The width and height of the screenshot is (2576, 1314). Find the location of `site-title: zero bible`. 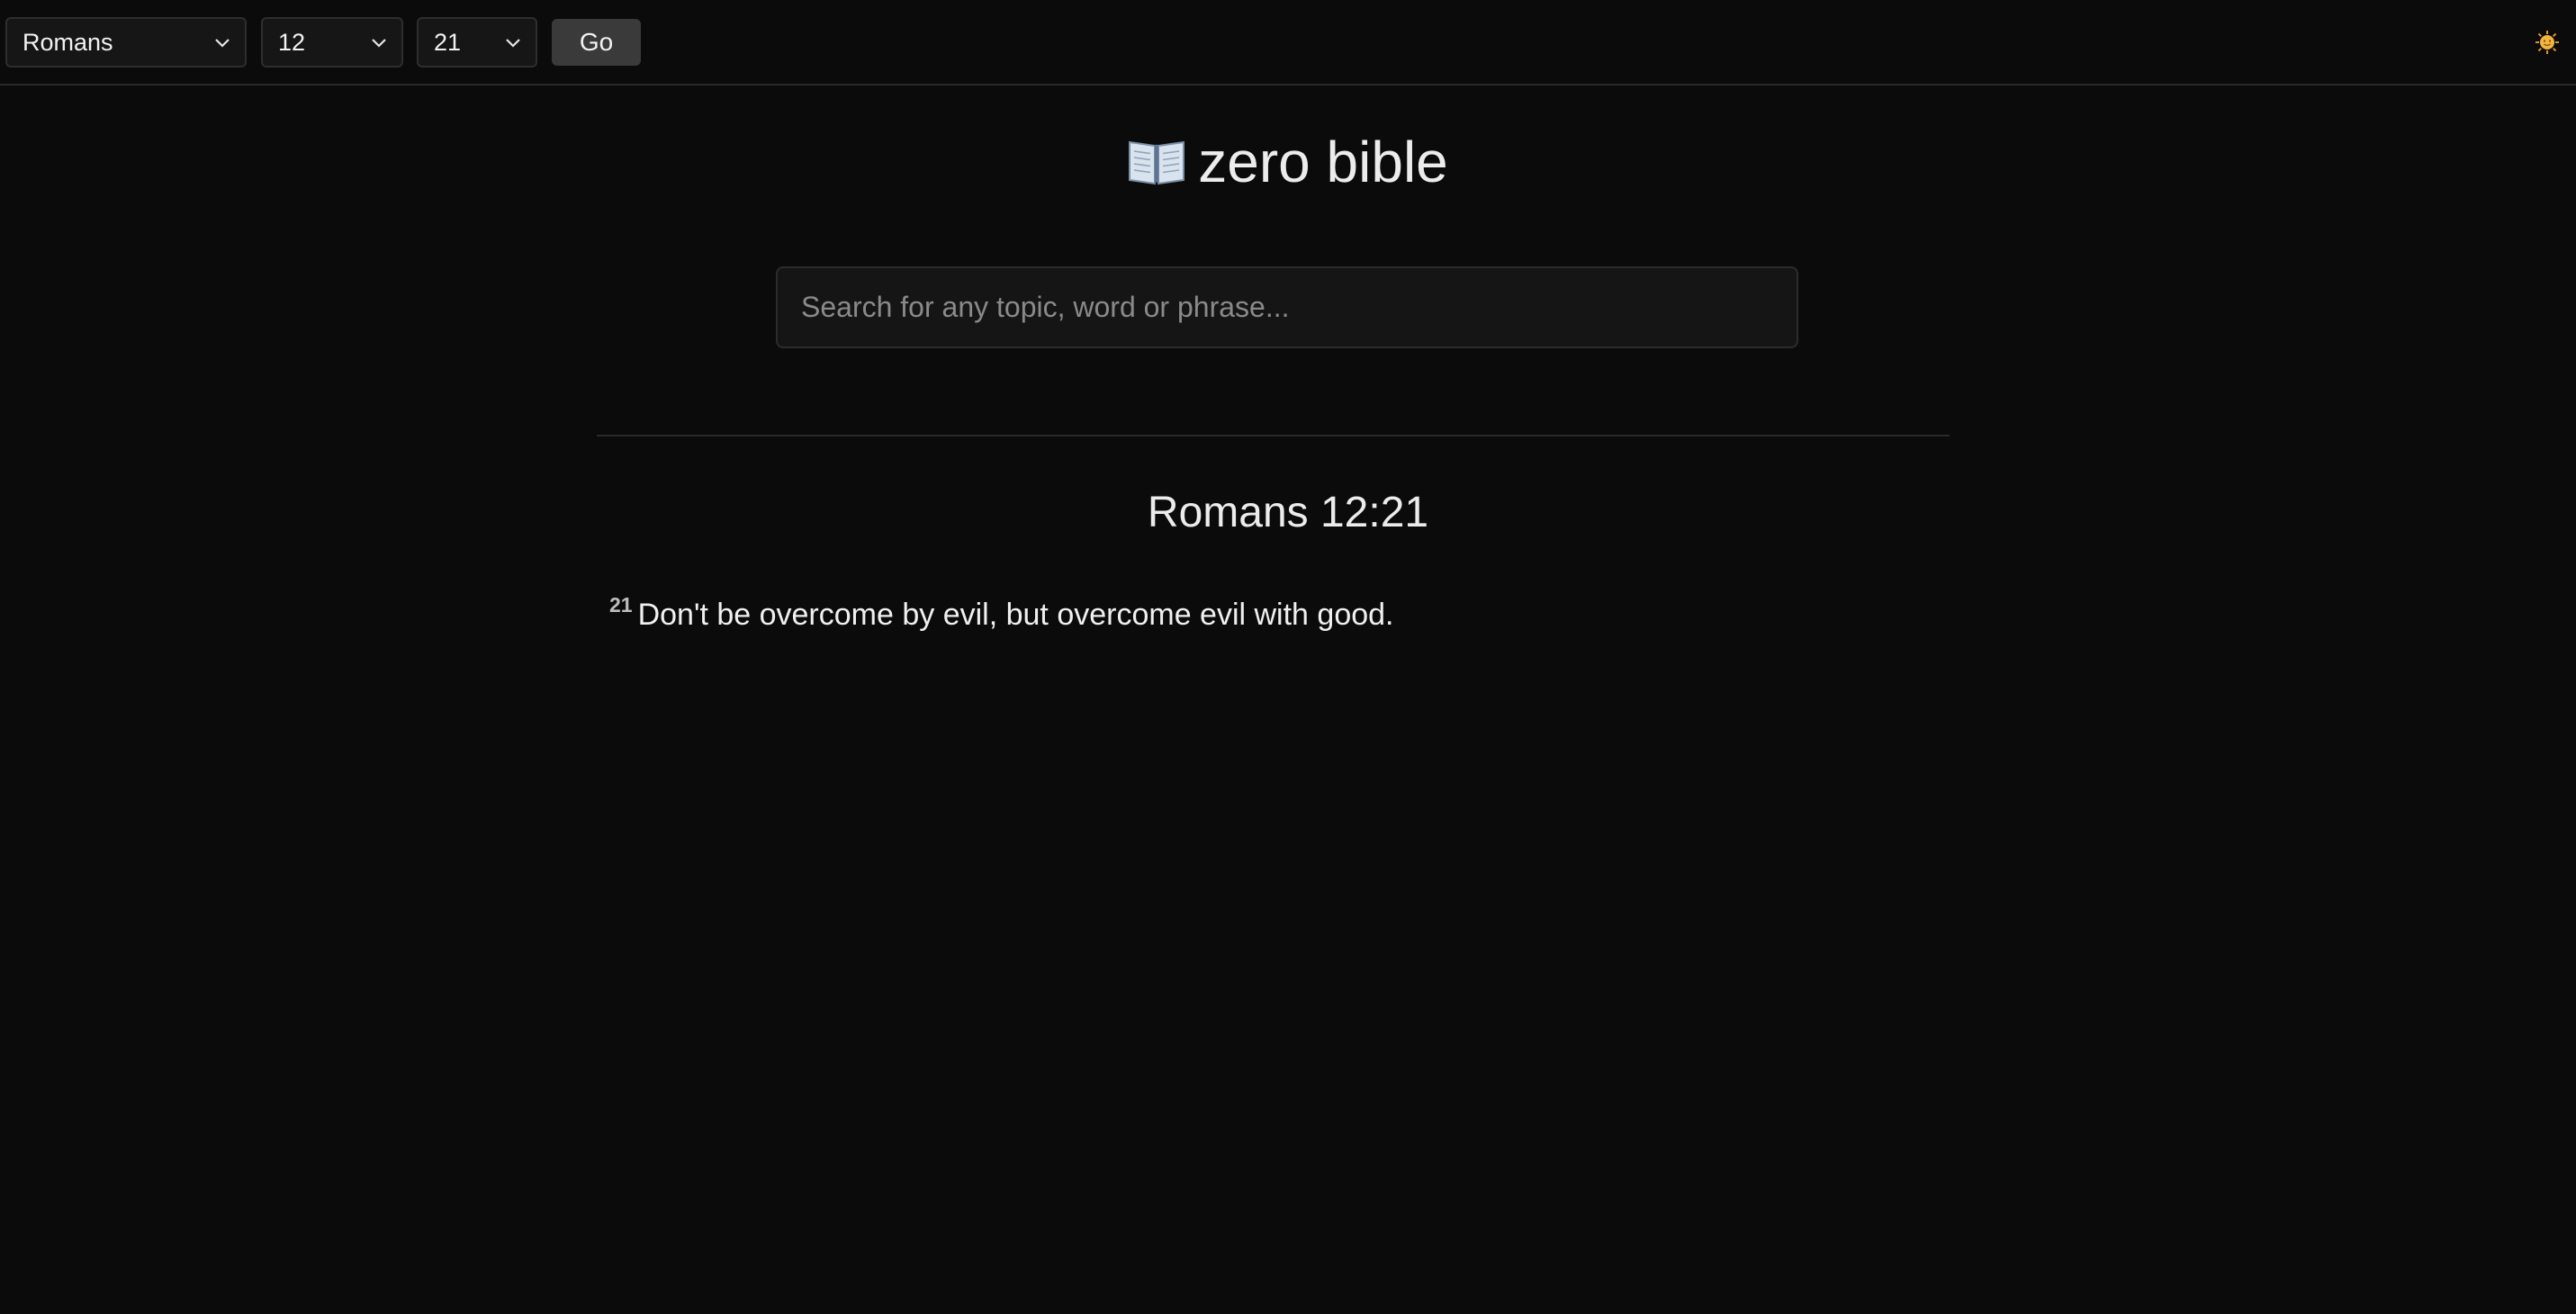

site-title: zero bible is located at coordinates (1288, 162).